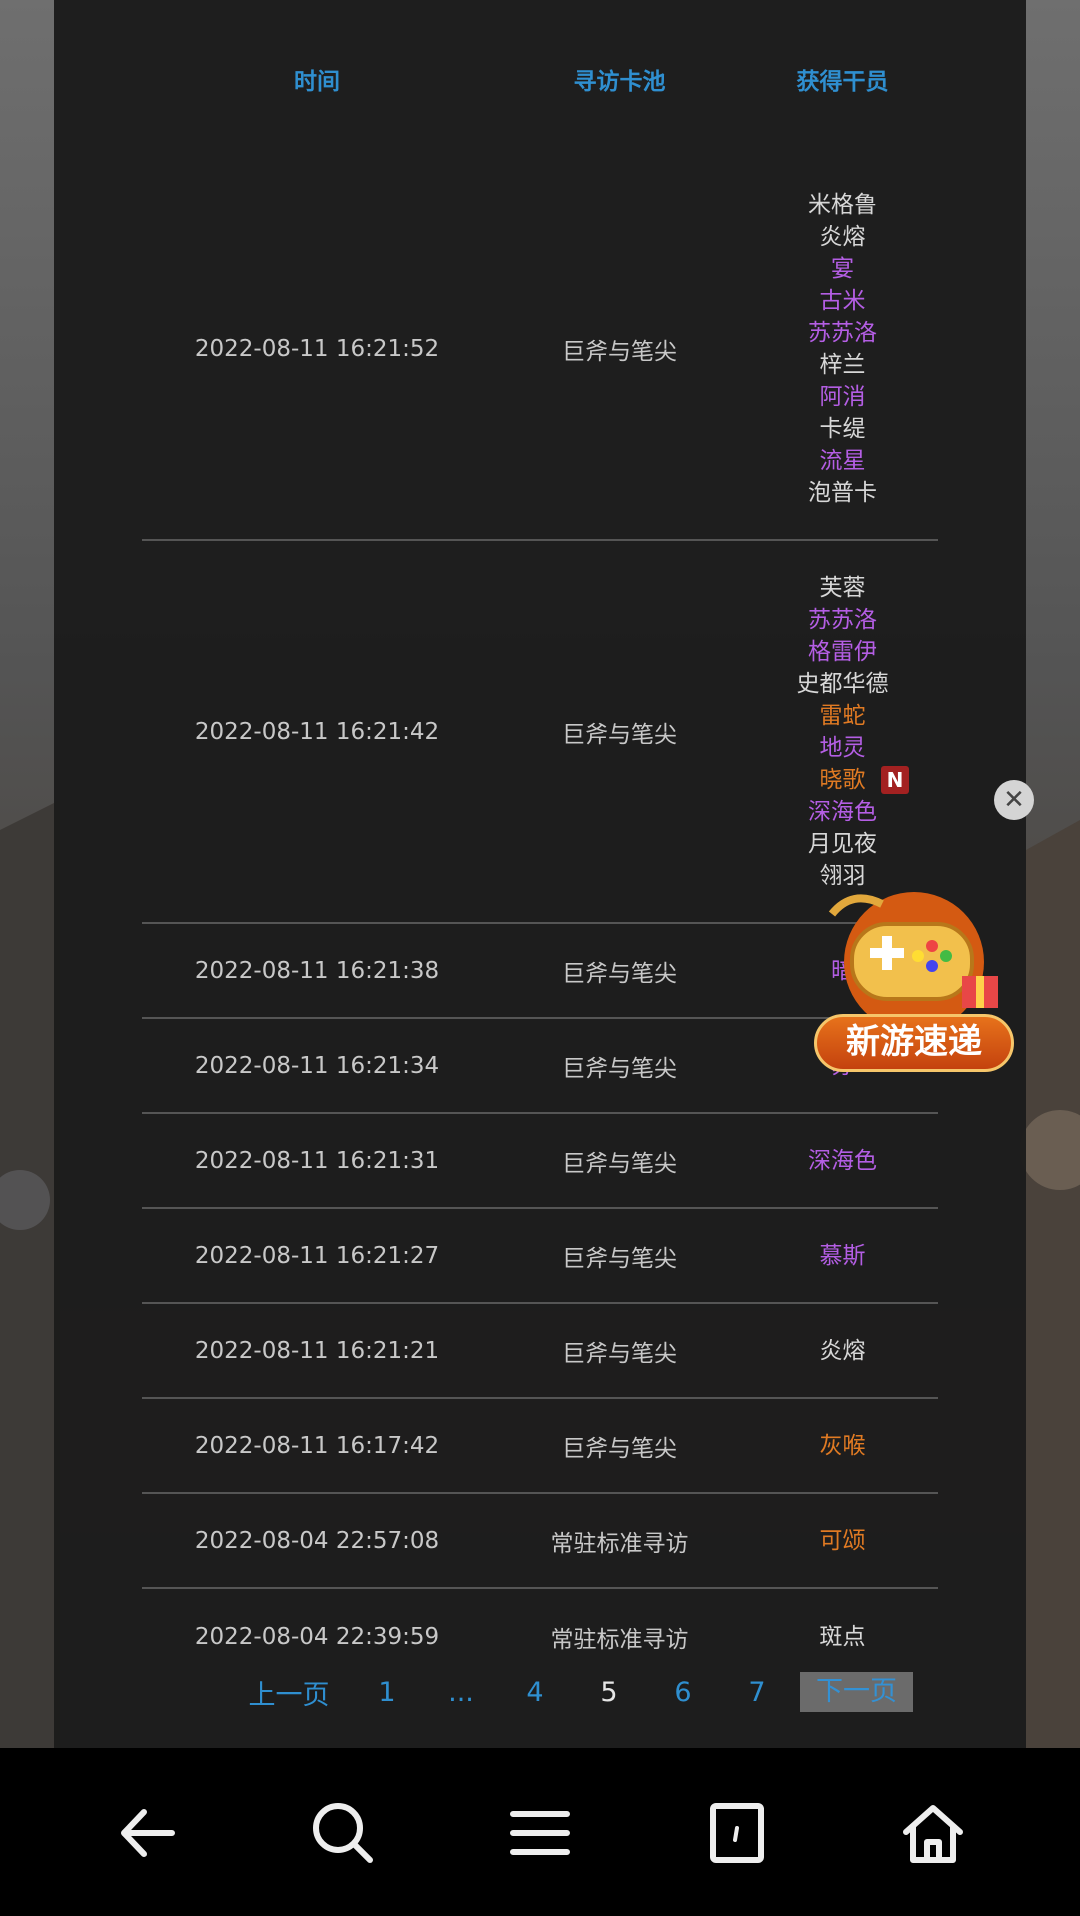 The image size is (1080, 1916). What do you see at coordinates (317, 731) in the screenshot?
I see `row-time: 2022-08-11 16:21:42` at bounding box center [317, 731].